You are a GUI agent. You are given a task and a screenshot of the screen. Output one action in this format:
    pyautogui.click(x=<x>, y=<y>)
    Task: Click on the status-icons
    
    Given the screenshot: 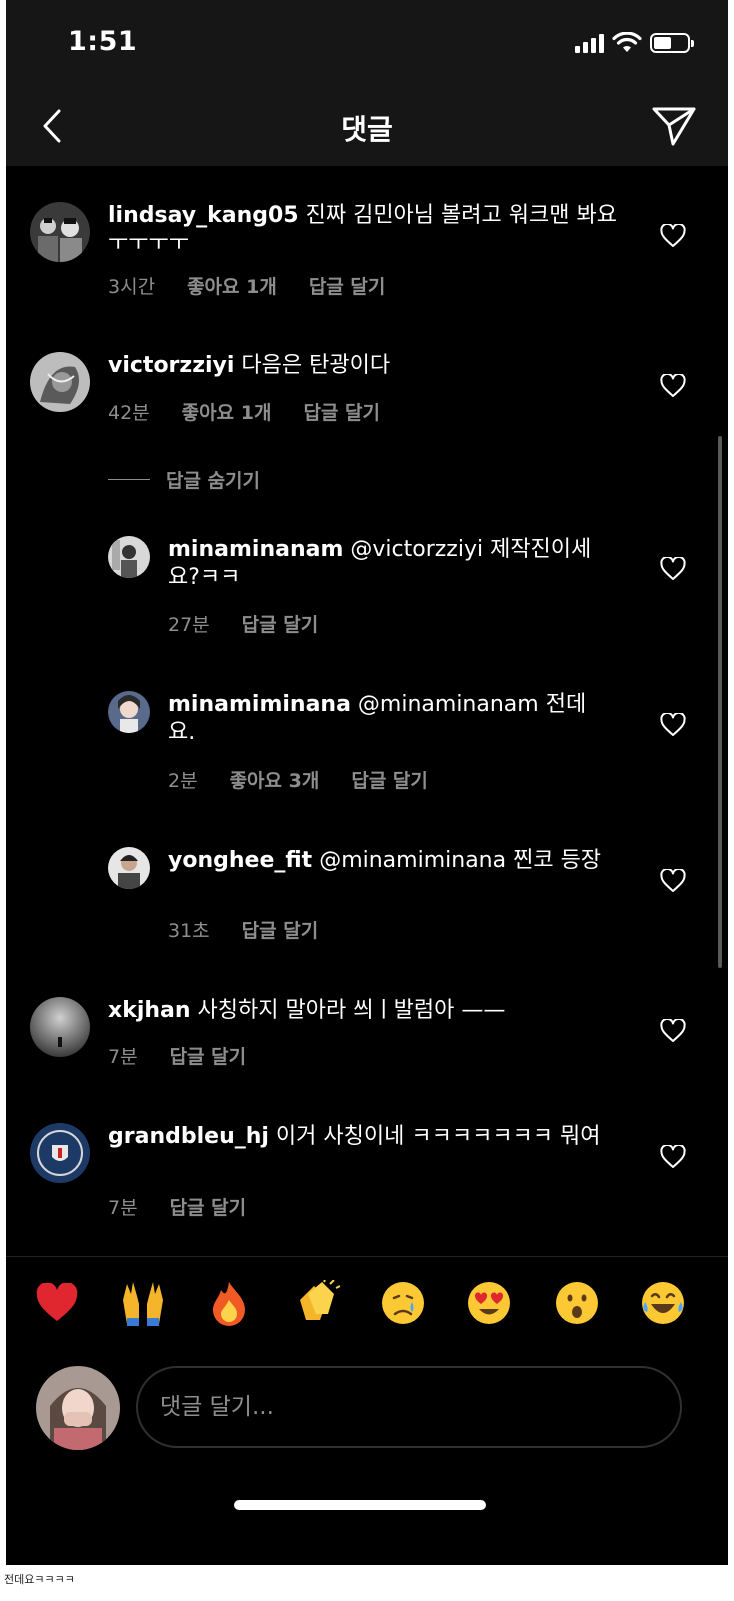 What is the action you would take?
    pyautogui.click(x=634, y=43)
    